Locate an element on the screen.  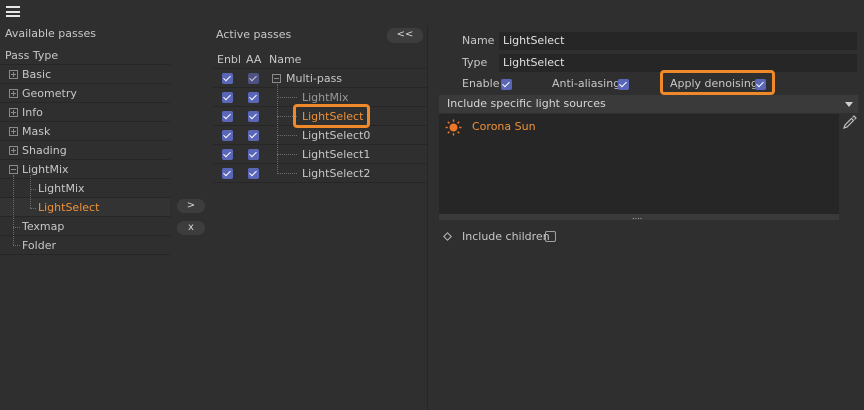
column-header-name: Name is located at coordinates (285, 59).